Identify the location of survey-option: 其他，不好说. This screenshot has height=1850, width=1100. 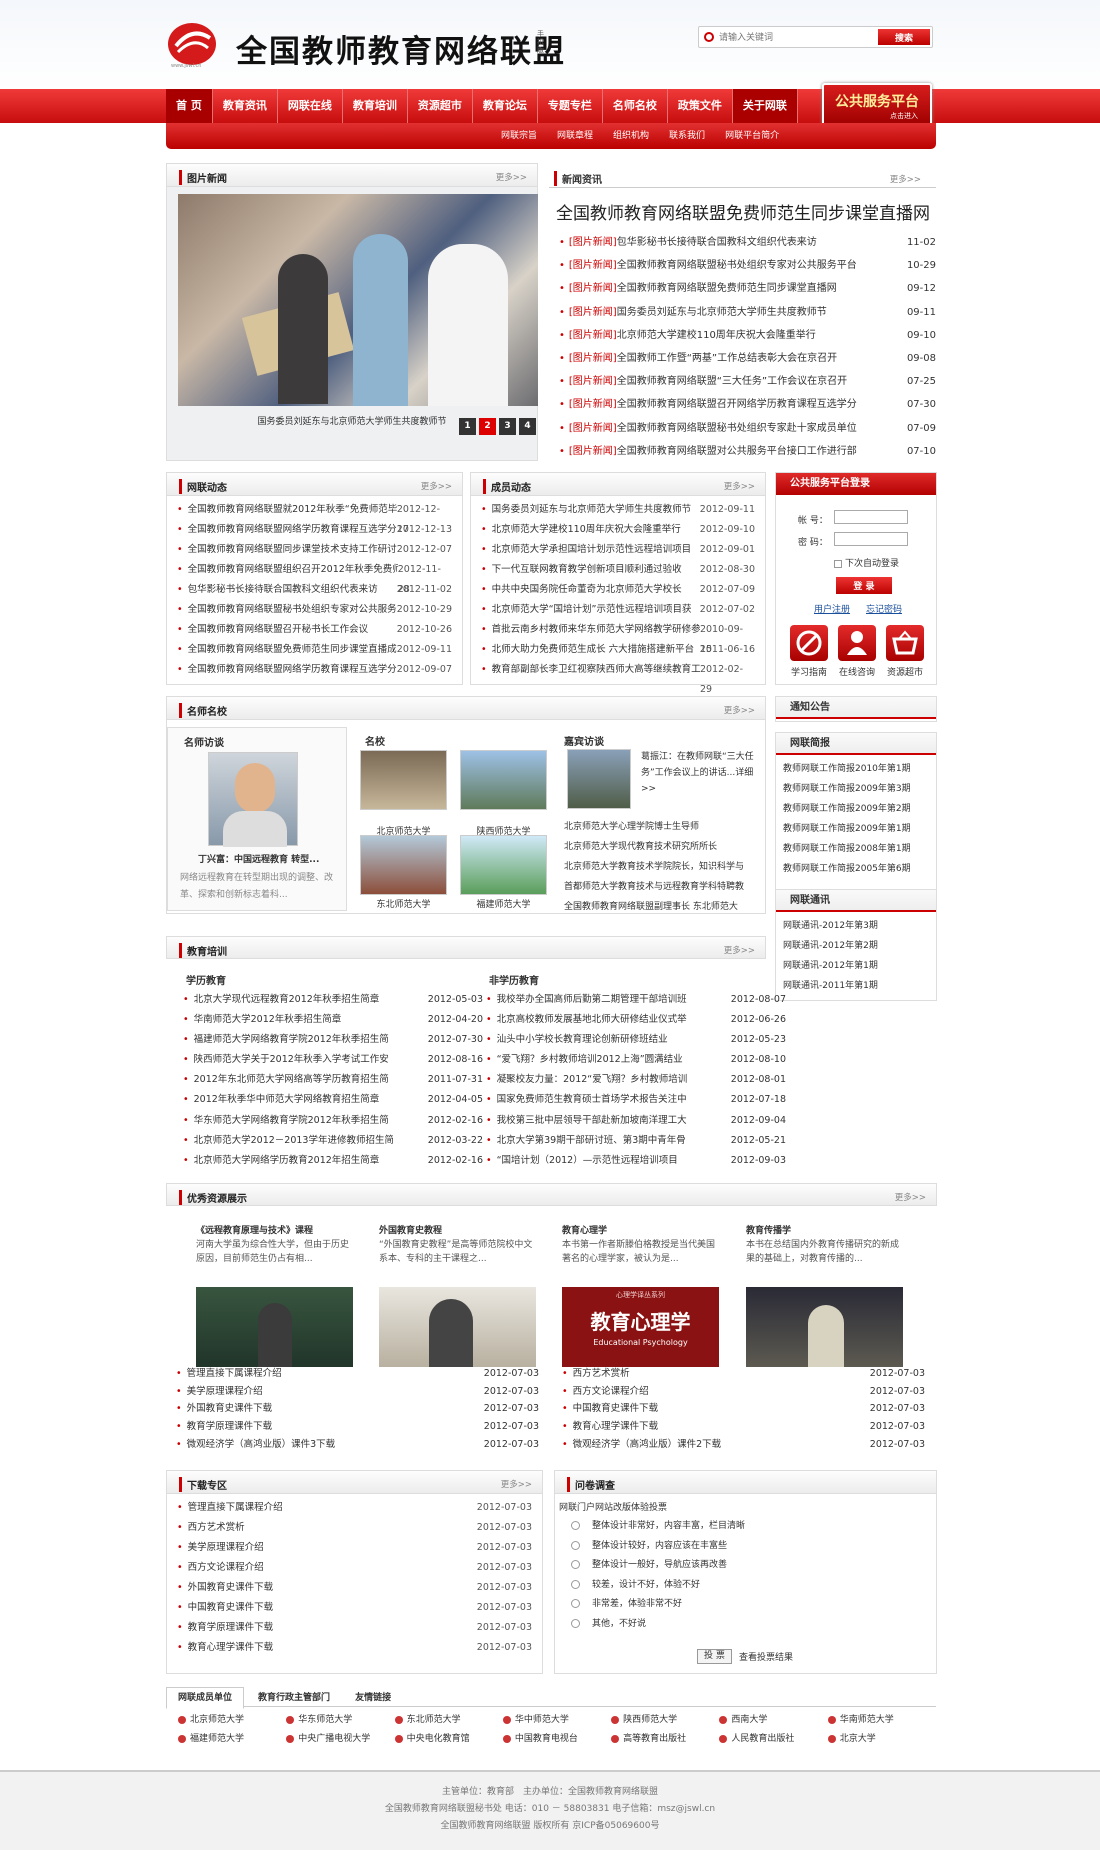
(745, 1625).